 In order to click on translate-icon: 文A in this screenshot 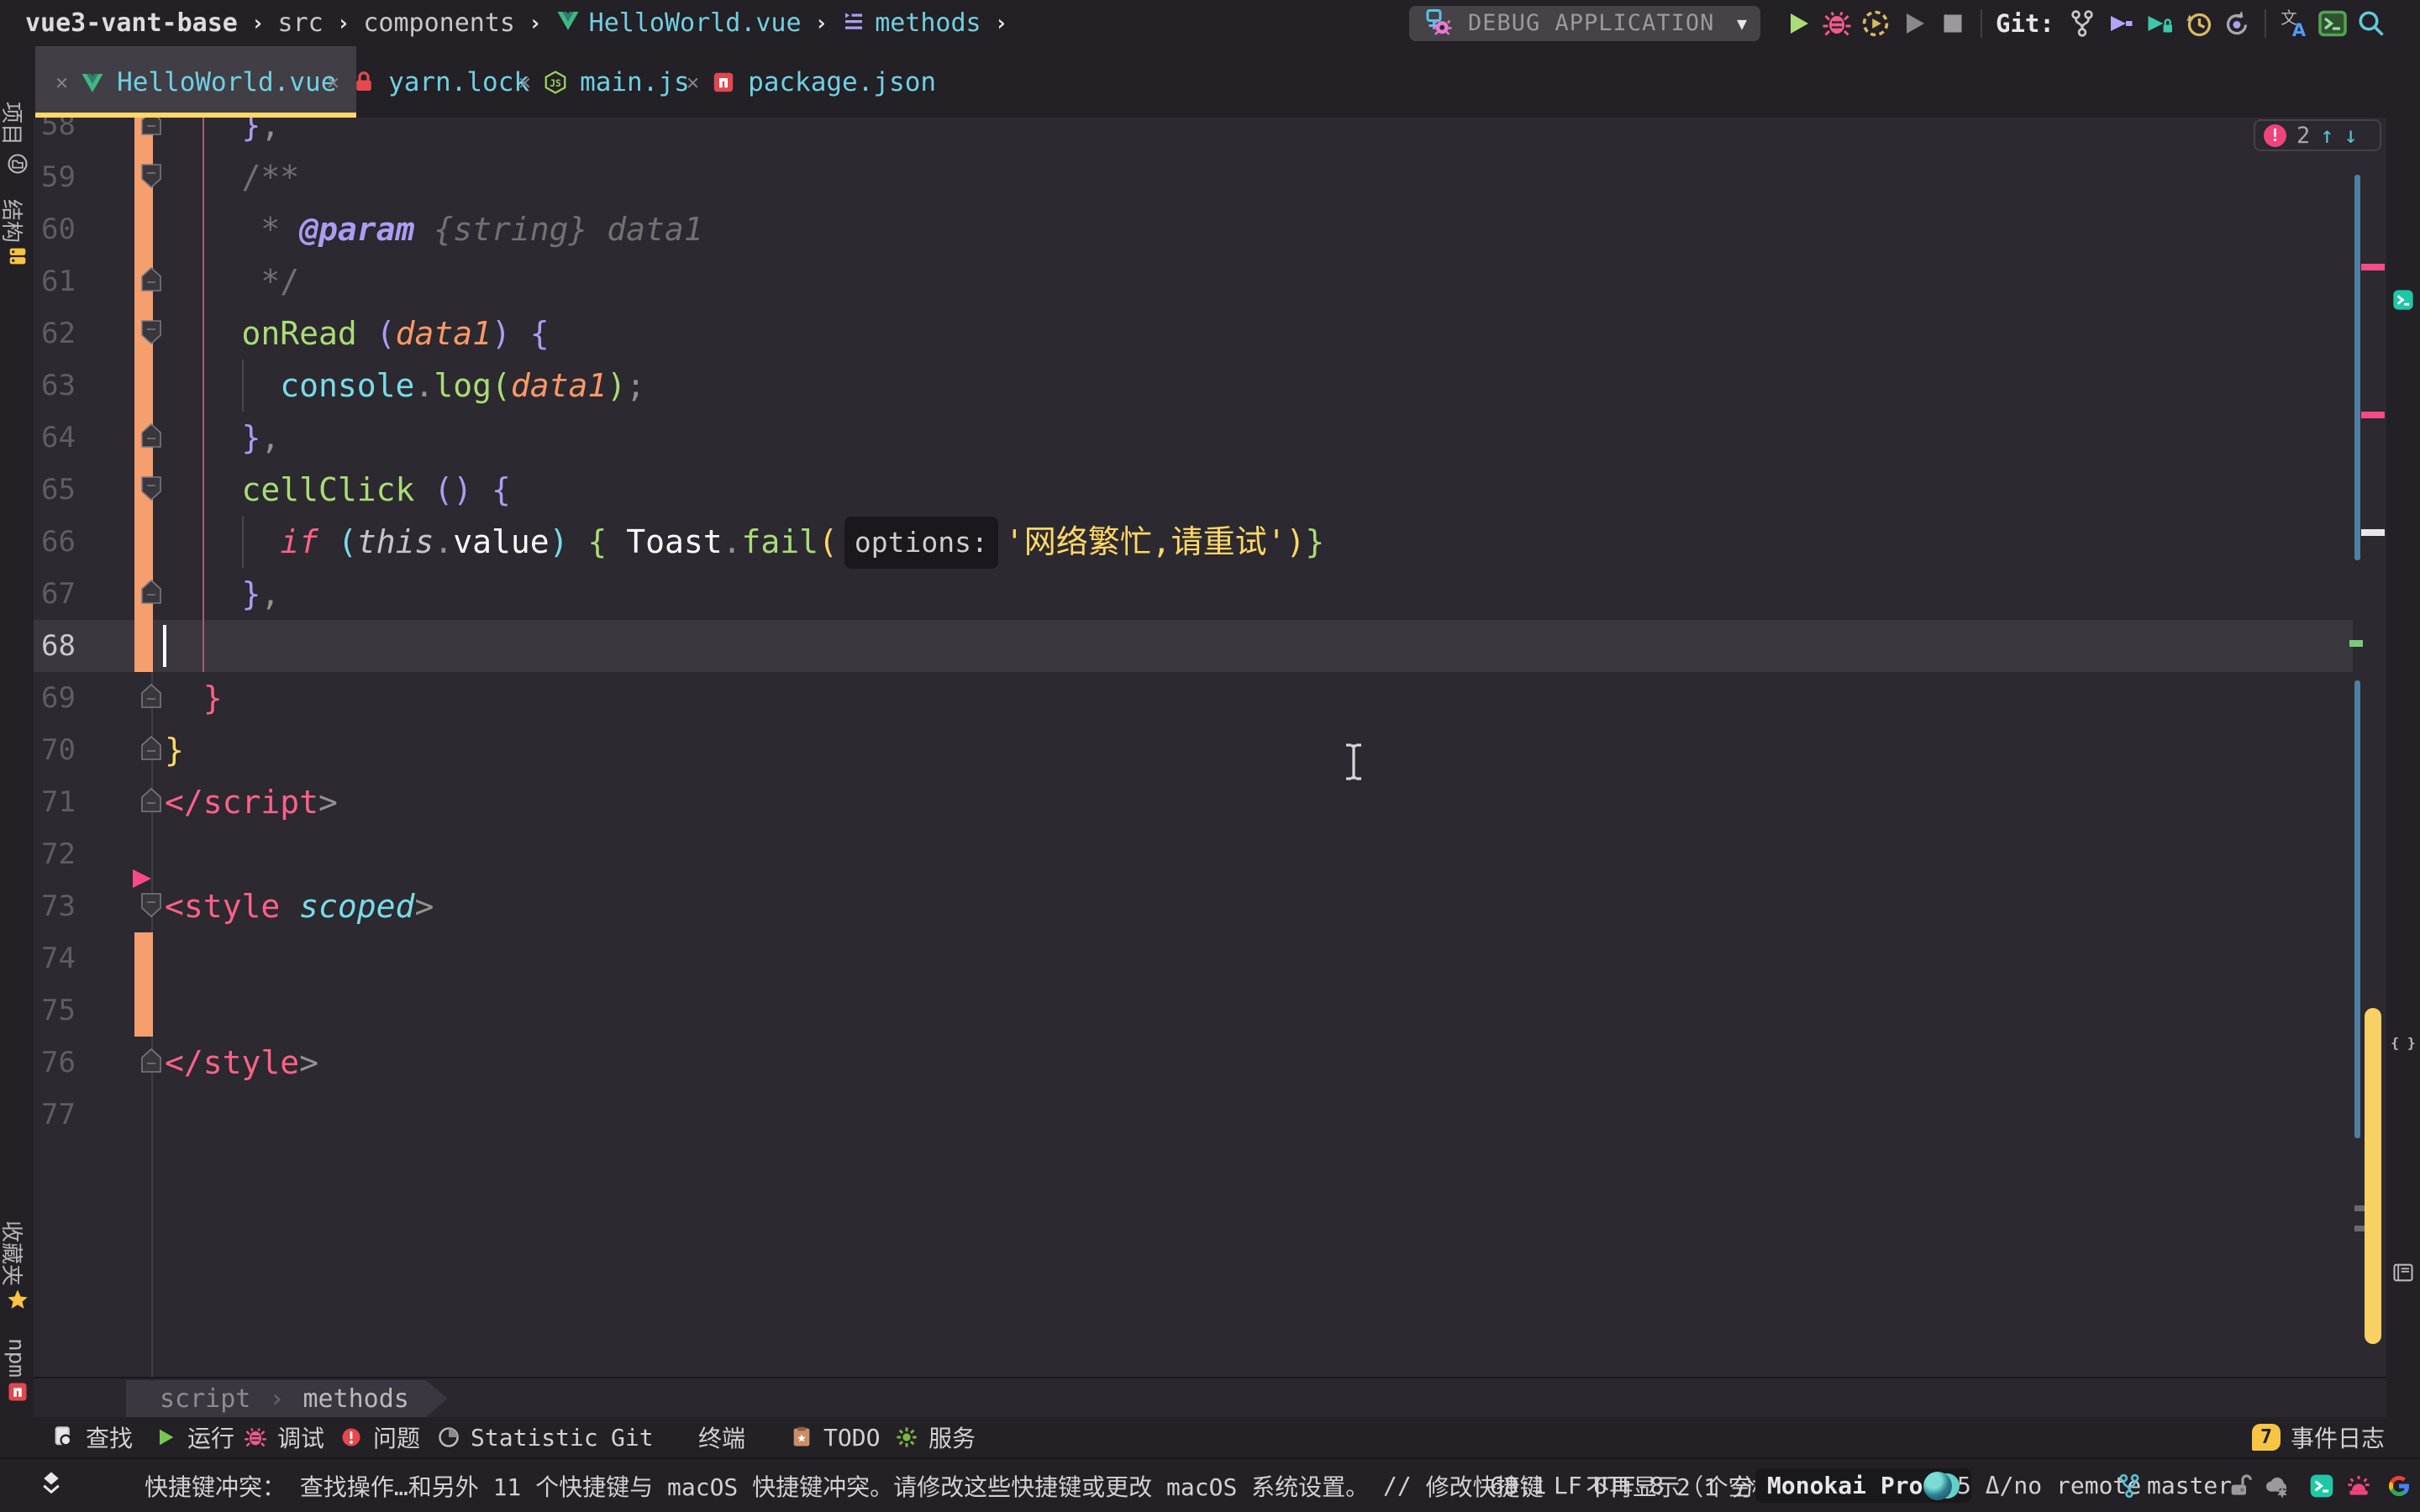, I will do `click(2294, 23)`.